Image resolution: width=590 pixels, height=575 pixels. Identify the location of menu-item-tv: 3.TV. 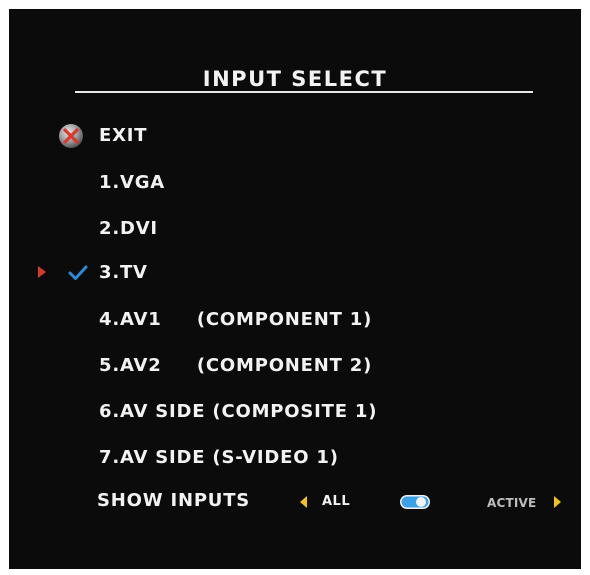
(123, 273).